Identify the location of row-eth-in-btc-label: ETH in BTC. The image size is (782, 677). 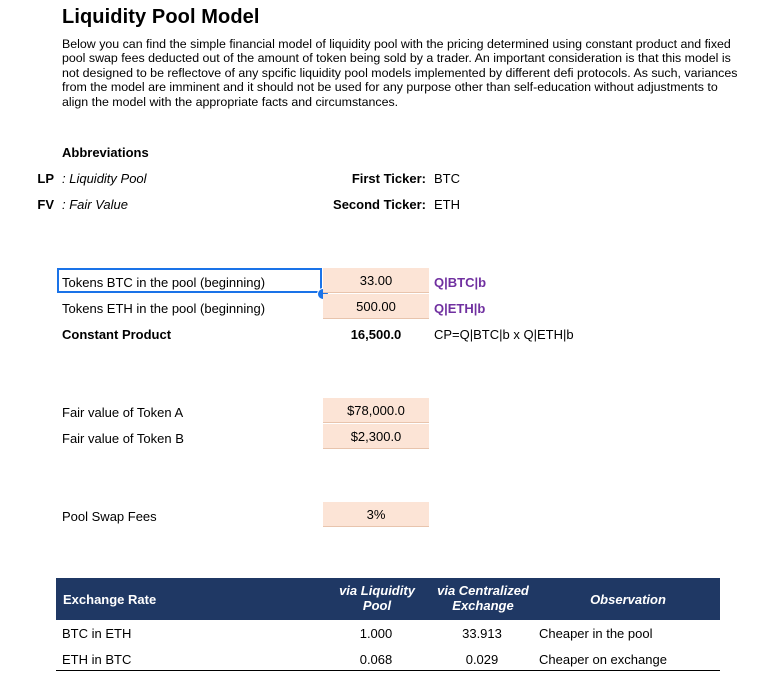
(97, 659).